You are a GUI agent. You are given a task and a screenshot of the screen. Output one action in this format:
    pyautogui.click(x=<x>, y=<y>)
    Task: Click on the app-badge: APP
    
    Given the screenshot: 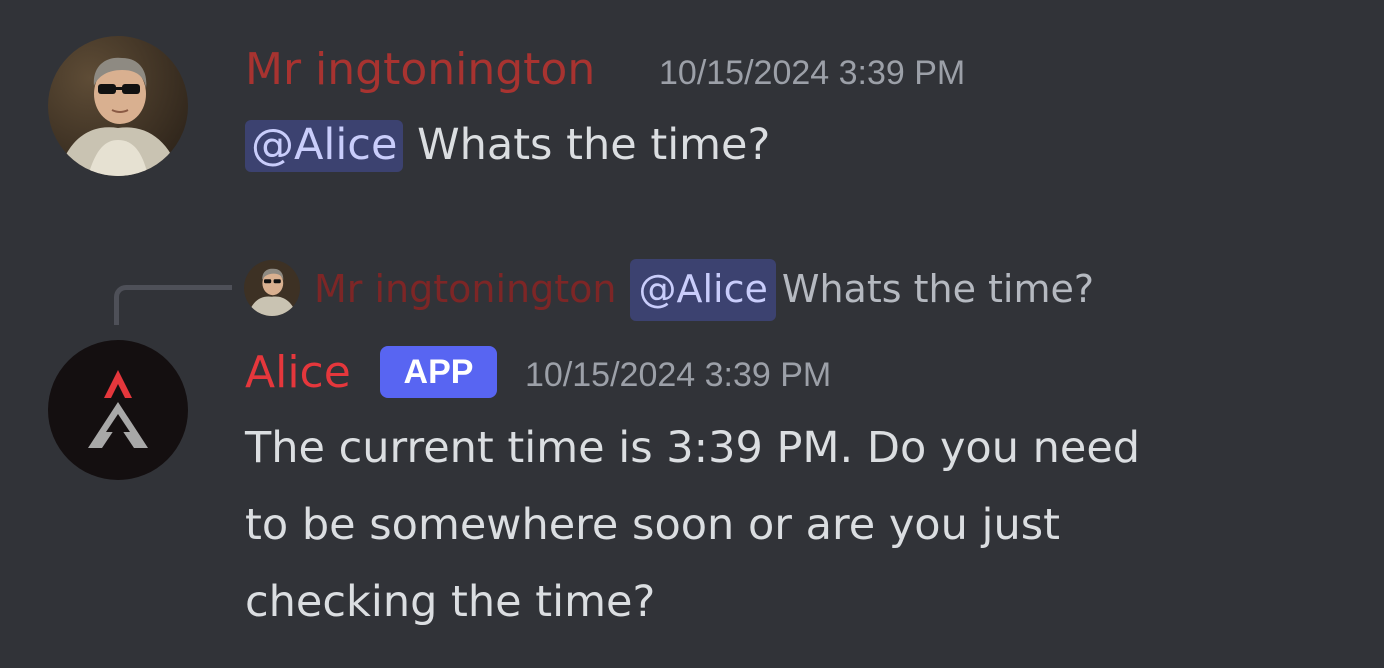 What is the action you would take?
    pyautogui.click(x=438, y=372)
    